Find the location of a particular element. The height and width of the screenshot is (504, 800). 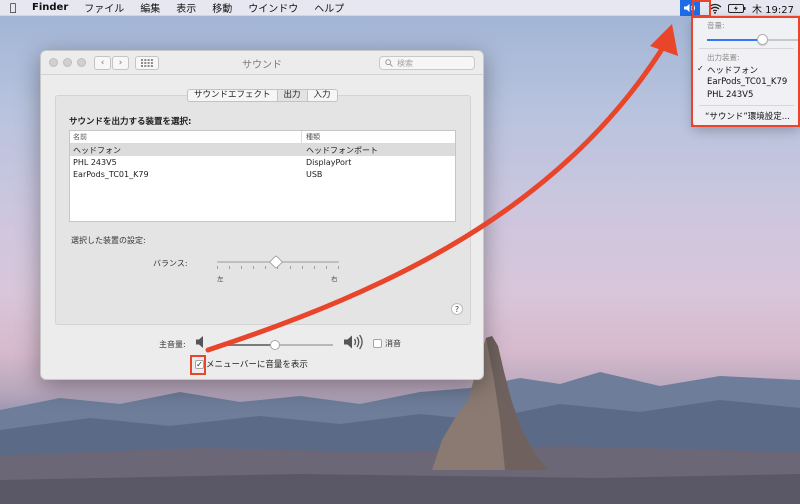

table-row: ヘッドフォン ヘッドフォンポート is located at coordinates (262, 150).